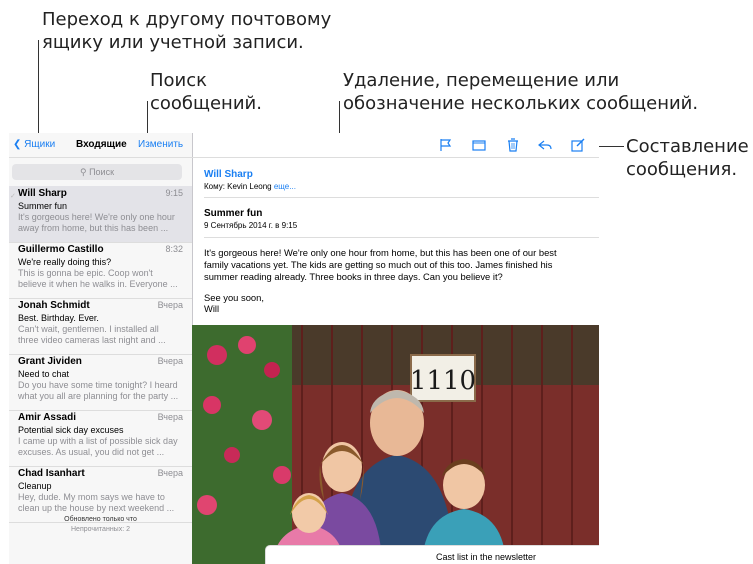  What do you see at coordinates (443, 381) in the screenshot?
I see `house-number-sign: 1110` at bounding box center [443, 381].